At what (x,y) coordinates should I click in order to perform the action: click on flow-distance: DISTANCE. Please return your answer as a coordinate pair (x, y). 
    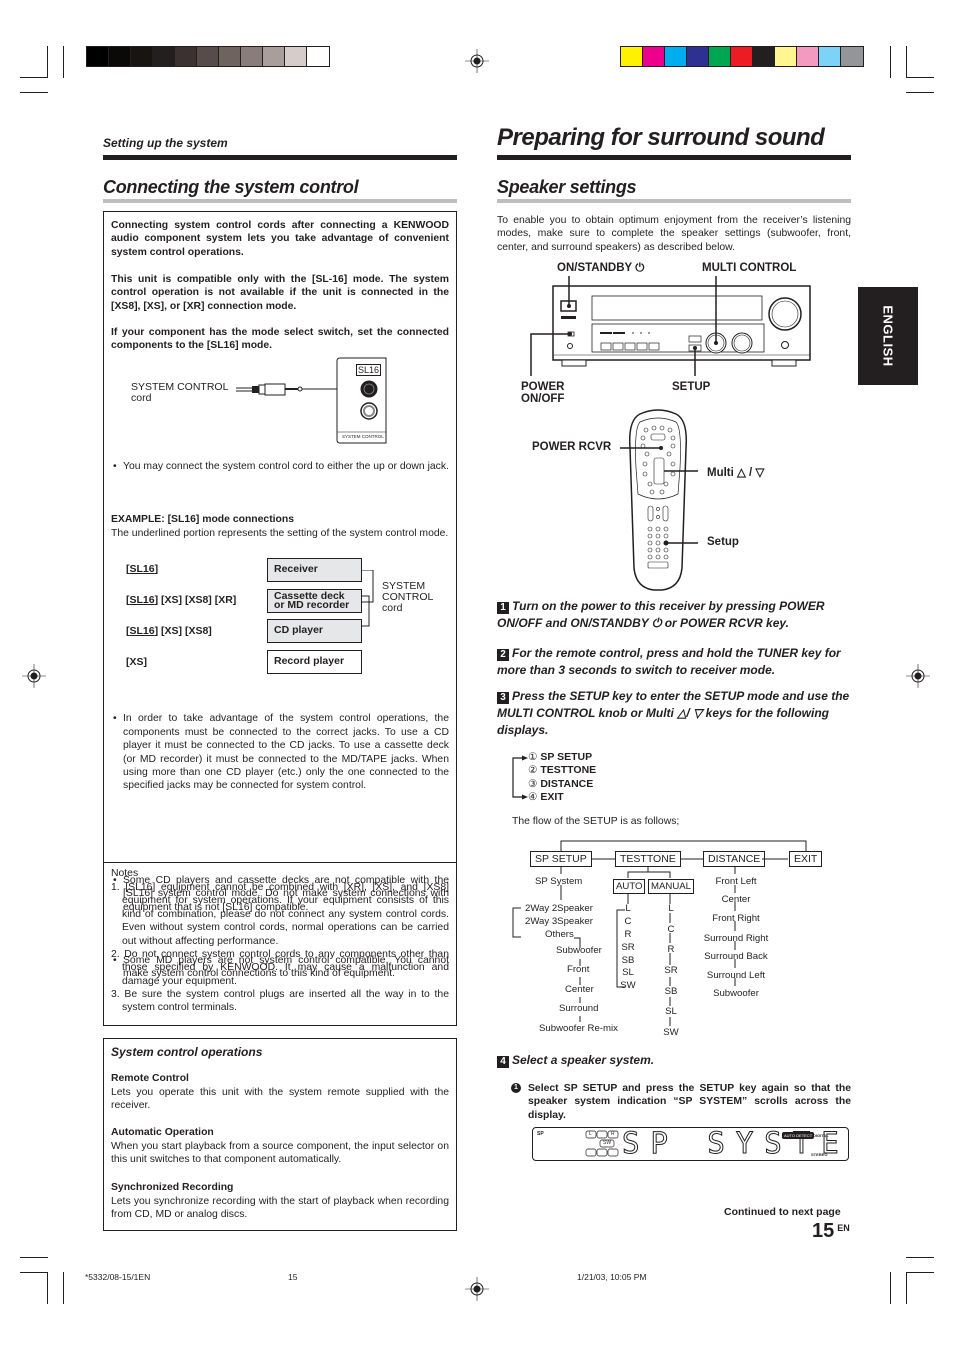
    Looking at the image, I should click on (734, 859).